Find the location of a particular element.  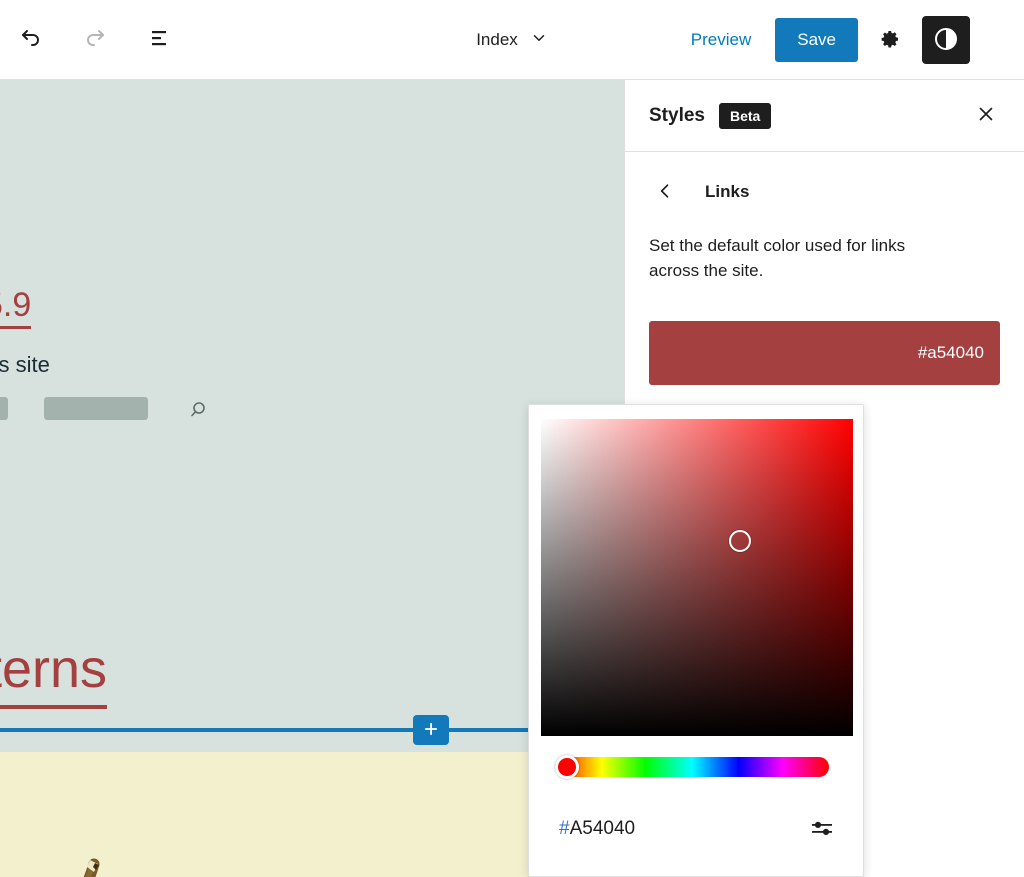

contrast-half-circle-icon is located at coordinates (946, 40).